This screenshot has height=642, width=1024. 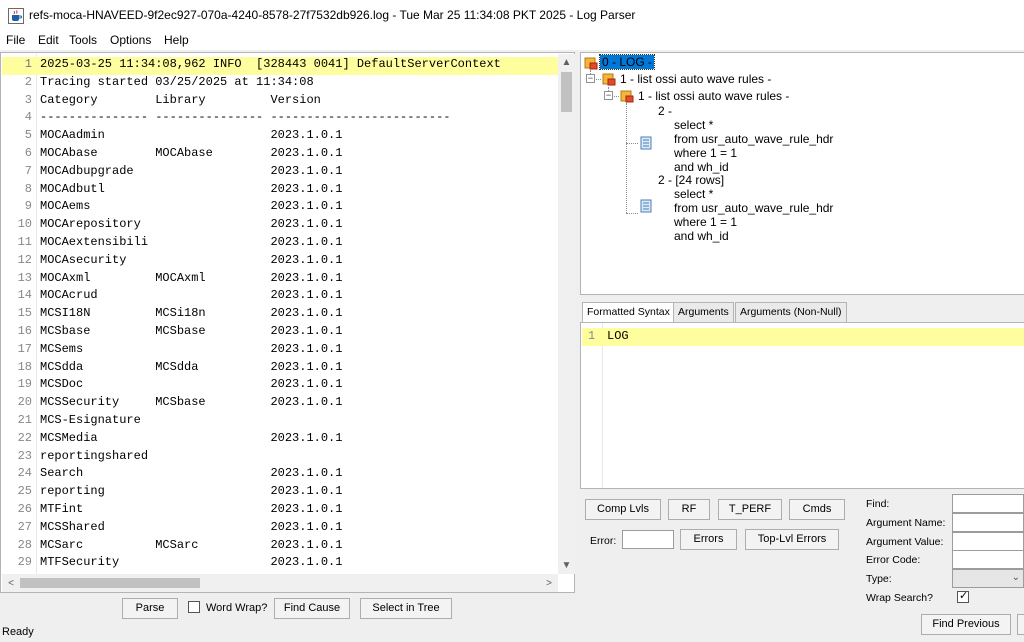 I want to click on log-line-text: MOCAdbutl 2023.1.0.1, so click(x=191, y=188).